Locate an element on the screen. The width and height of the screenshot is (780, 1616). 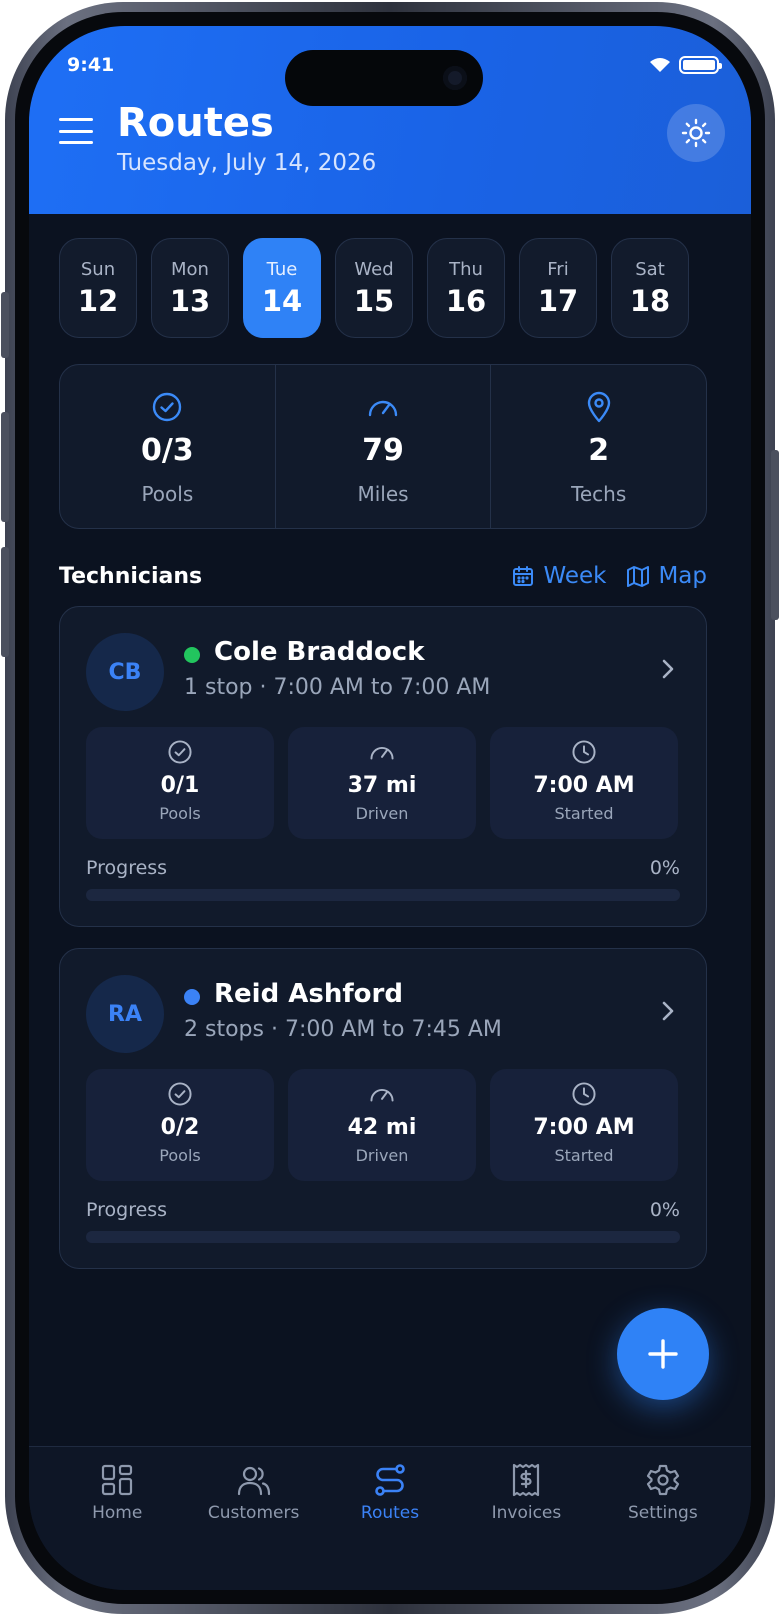
gear-icon is located at coordinates (662, 1480).